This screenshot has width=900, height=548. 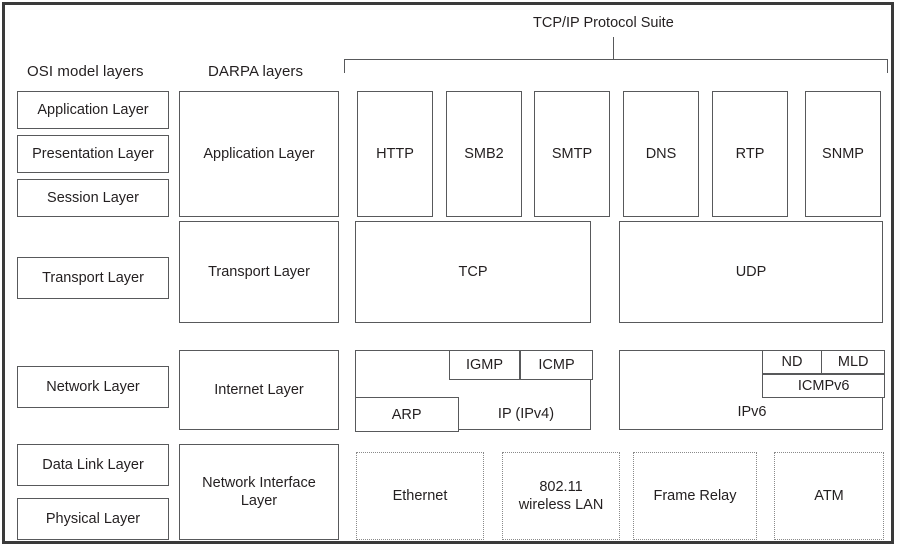 I want to click on osi-layer-application: Application Layer, so click(x=93, y=110).